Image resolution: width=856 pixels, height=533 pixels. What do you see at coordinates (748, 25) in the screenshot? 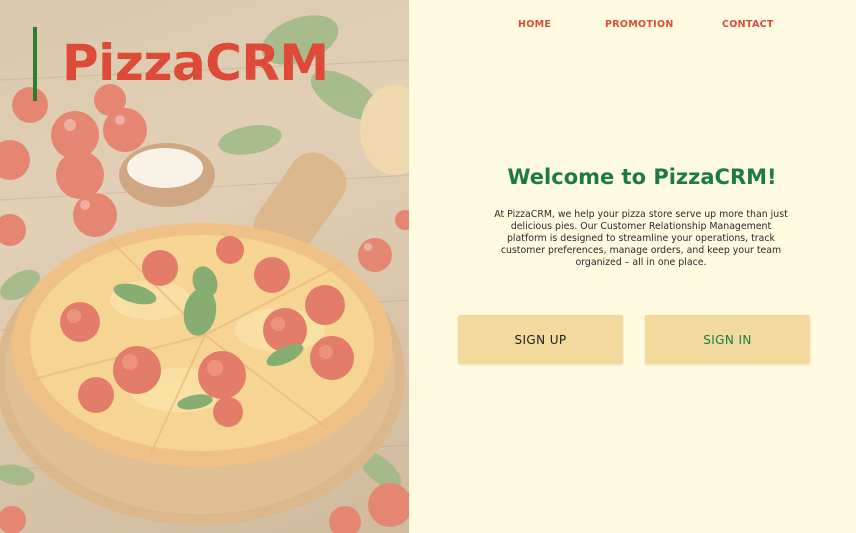
I see `nav-contact-link: CONTACT` at bounding box center [748, 25].